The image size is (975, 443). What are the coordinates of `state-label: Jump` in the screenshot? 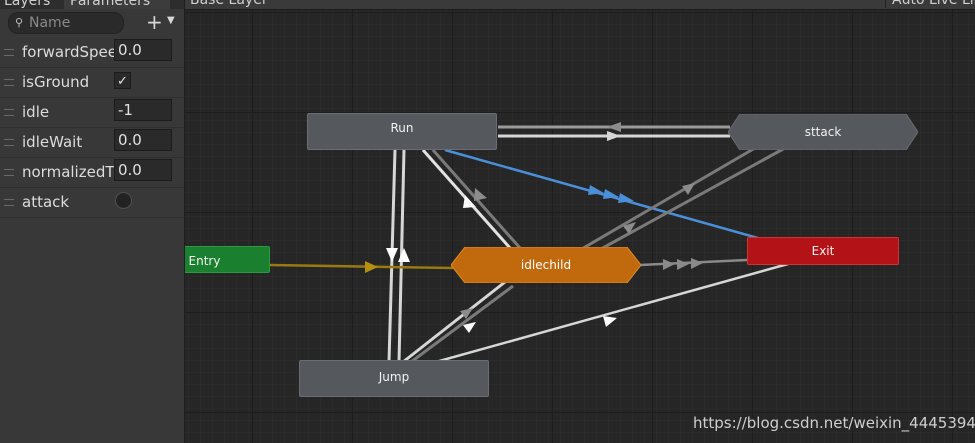 It's located at (394, 377).